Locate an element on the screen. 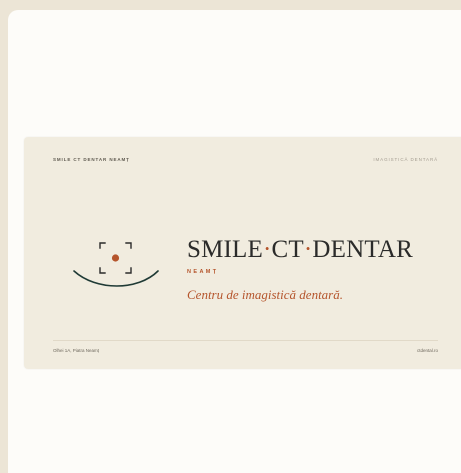 The image size is (461, 473). brand-tagline: Centru de imagistică dentară. is located at coordinates (265, 294).